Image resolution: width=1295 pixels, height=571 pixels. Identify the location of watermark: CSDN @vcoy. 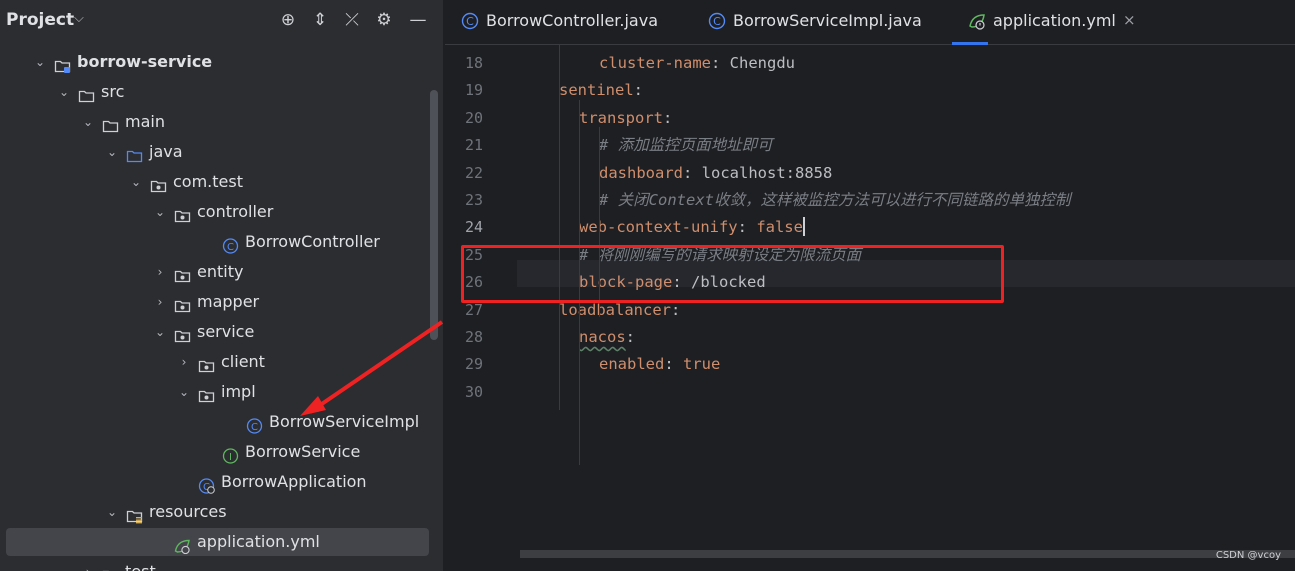
(1248, 555).